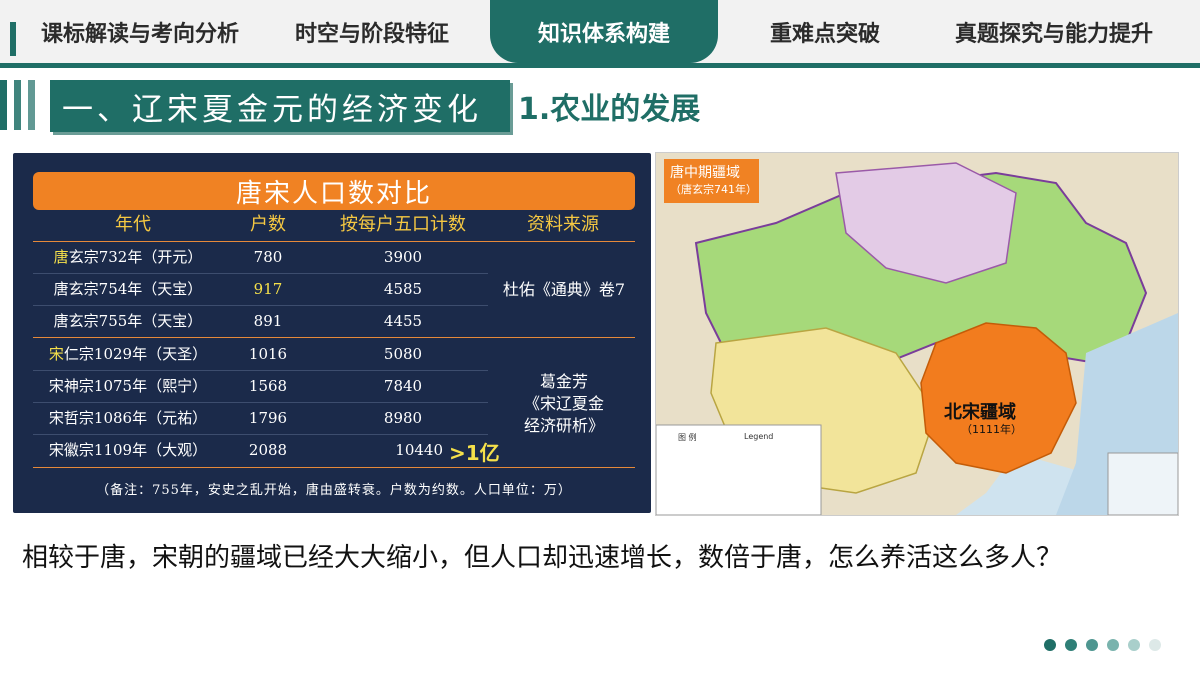 The image size is (1200, 675). What do you see at coordinates (604, 31) in the screenshot?
I see `tab-knowledge-system: 知识体系构建` at bounding box center [604, 31].